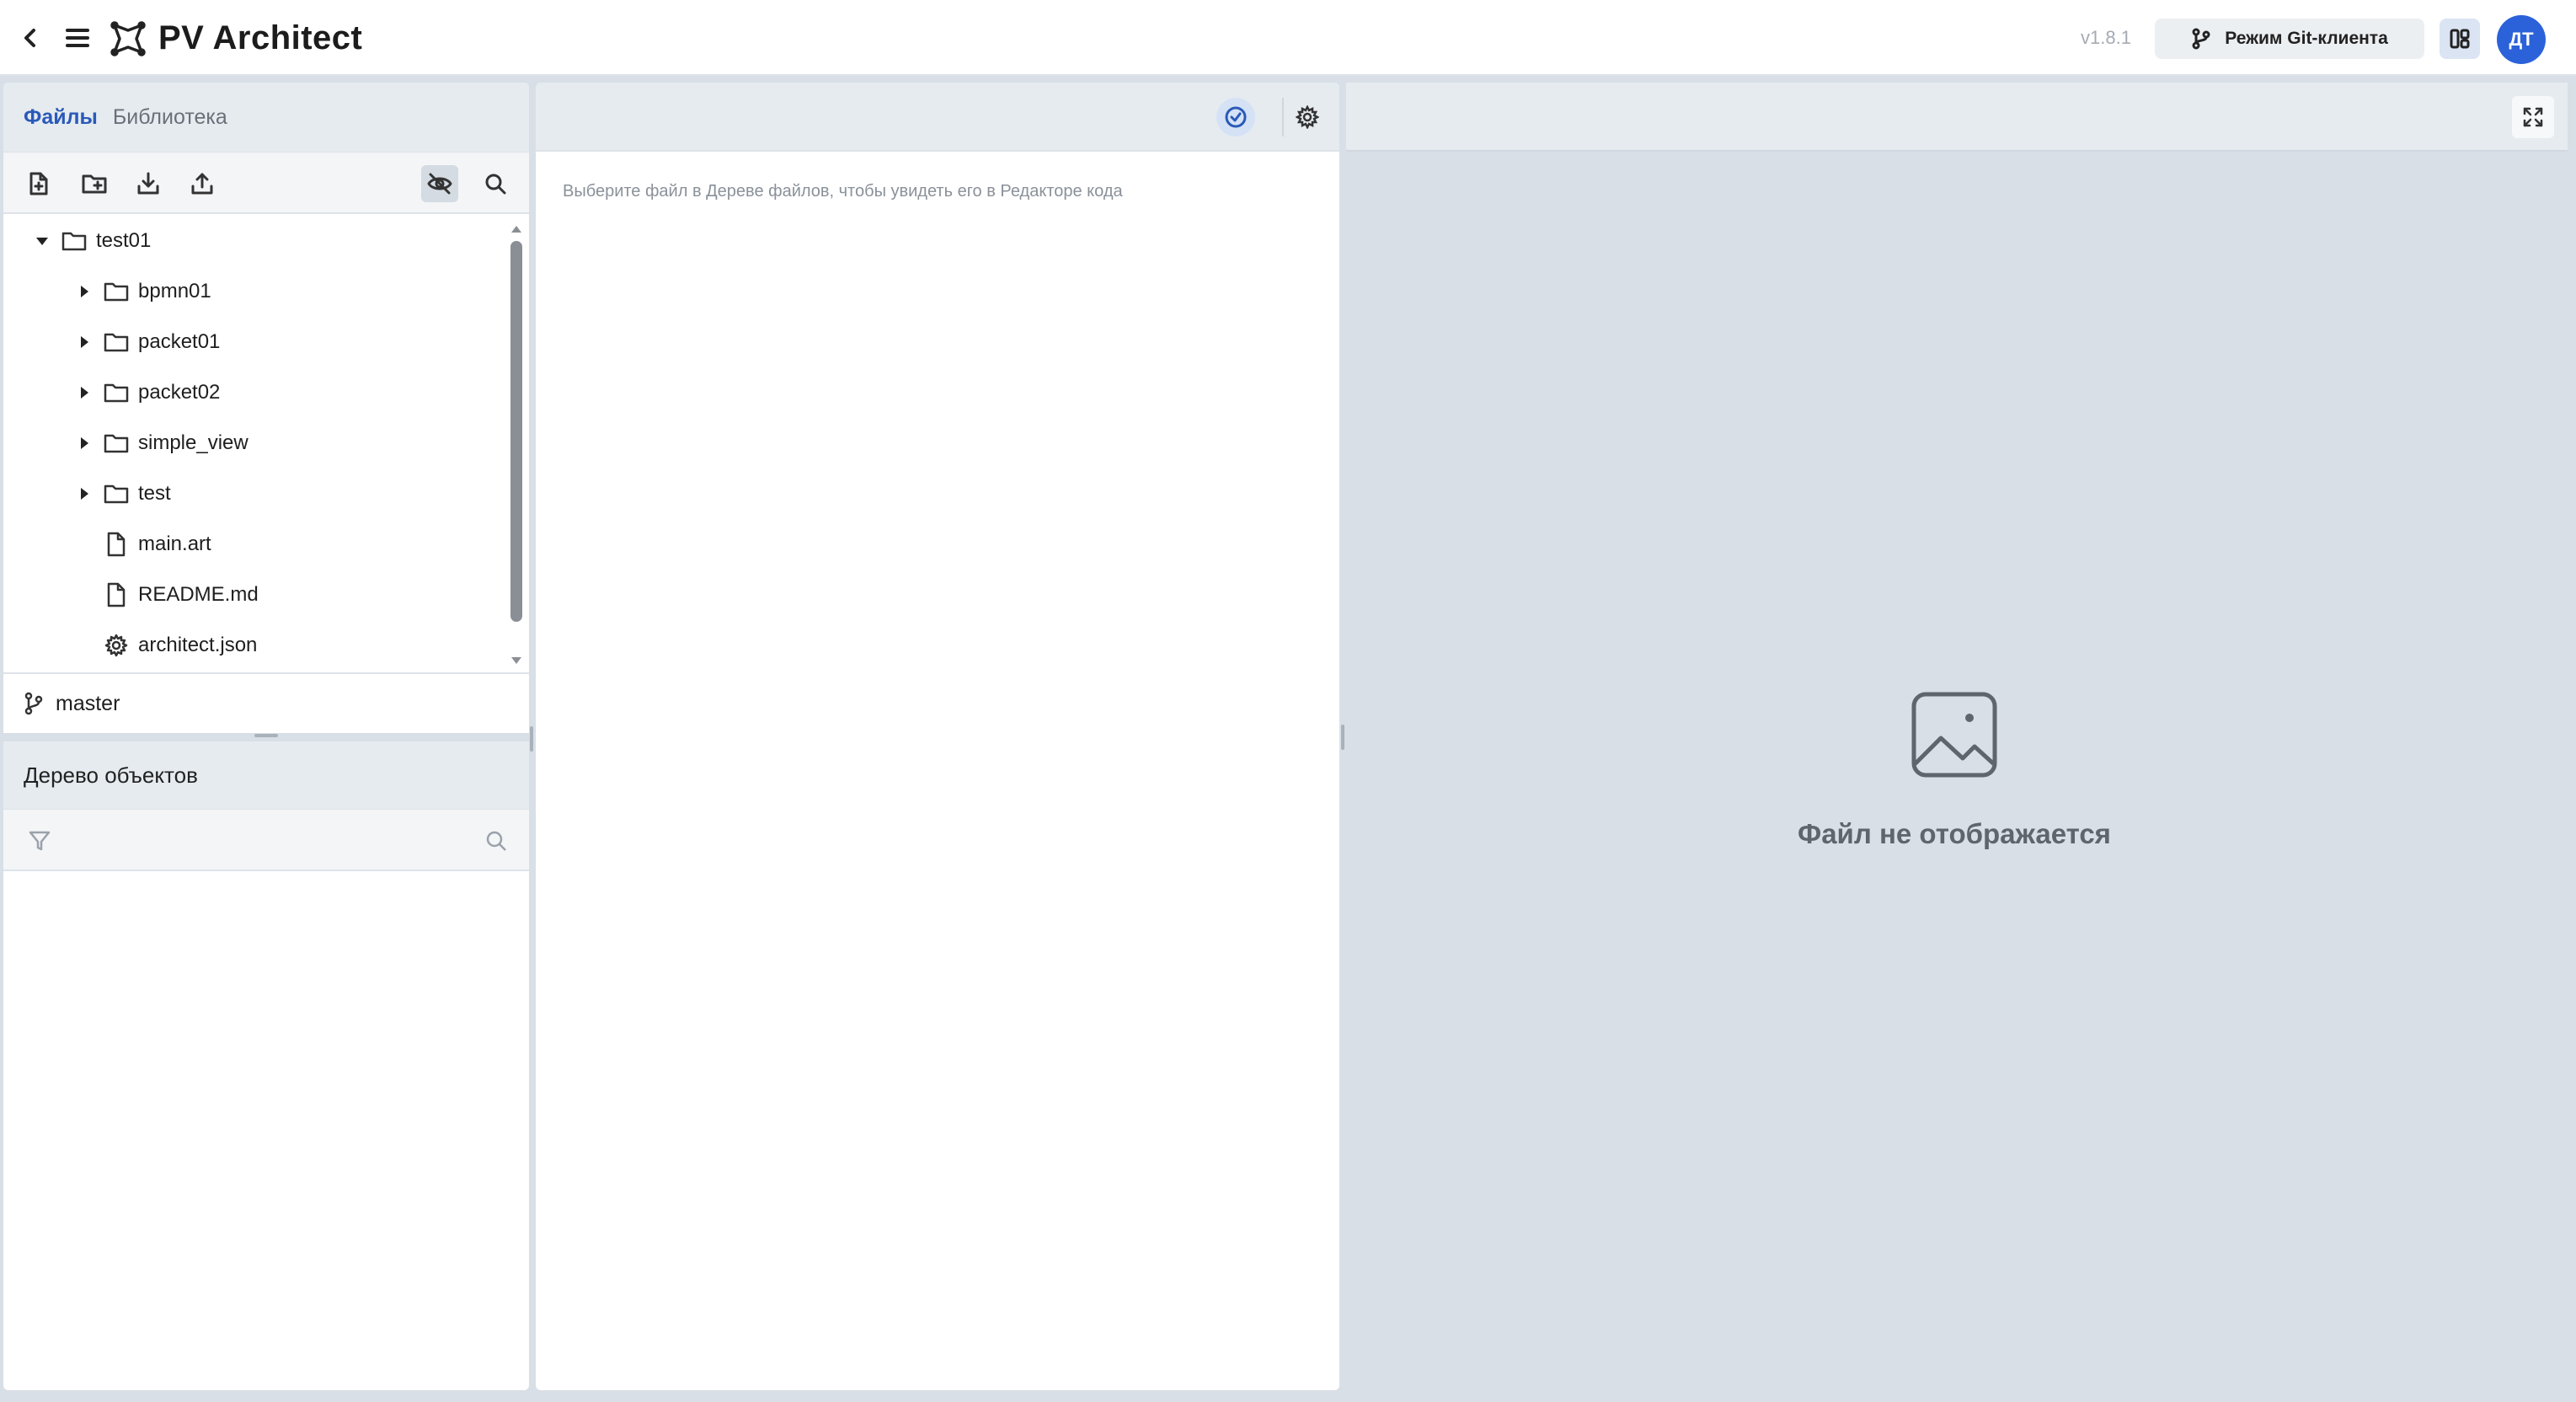  I want to click on tab-files: Файлы, so click(61, 117).